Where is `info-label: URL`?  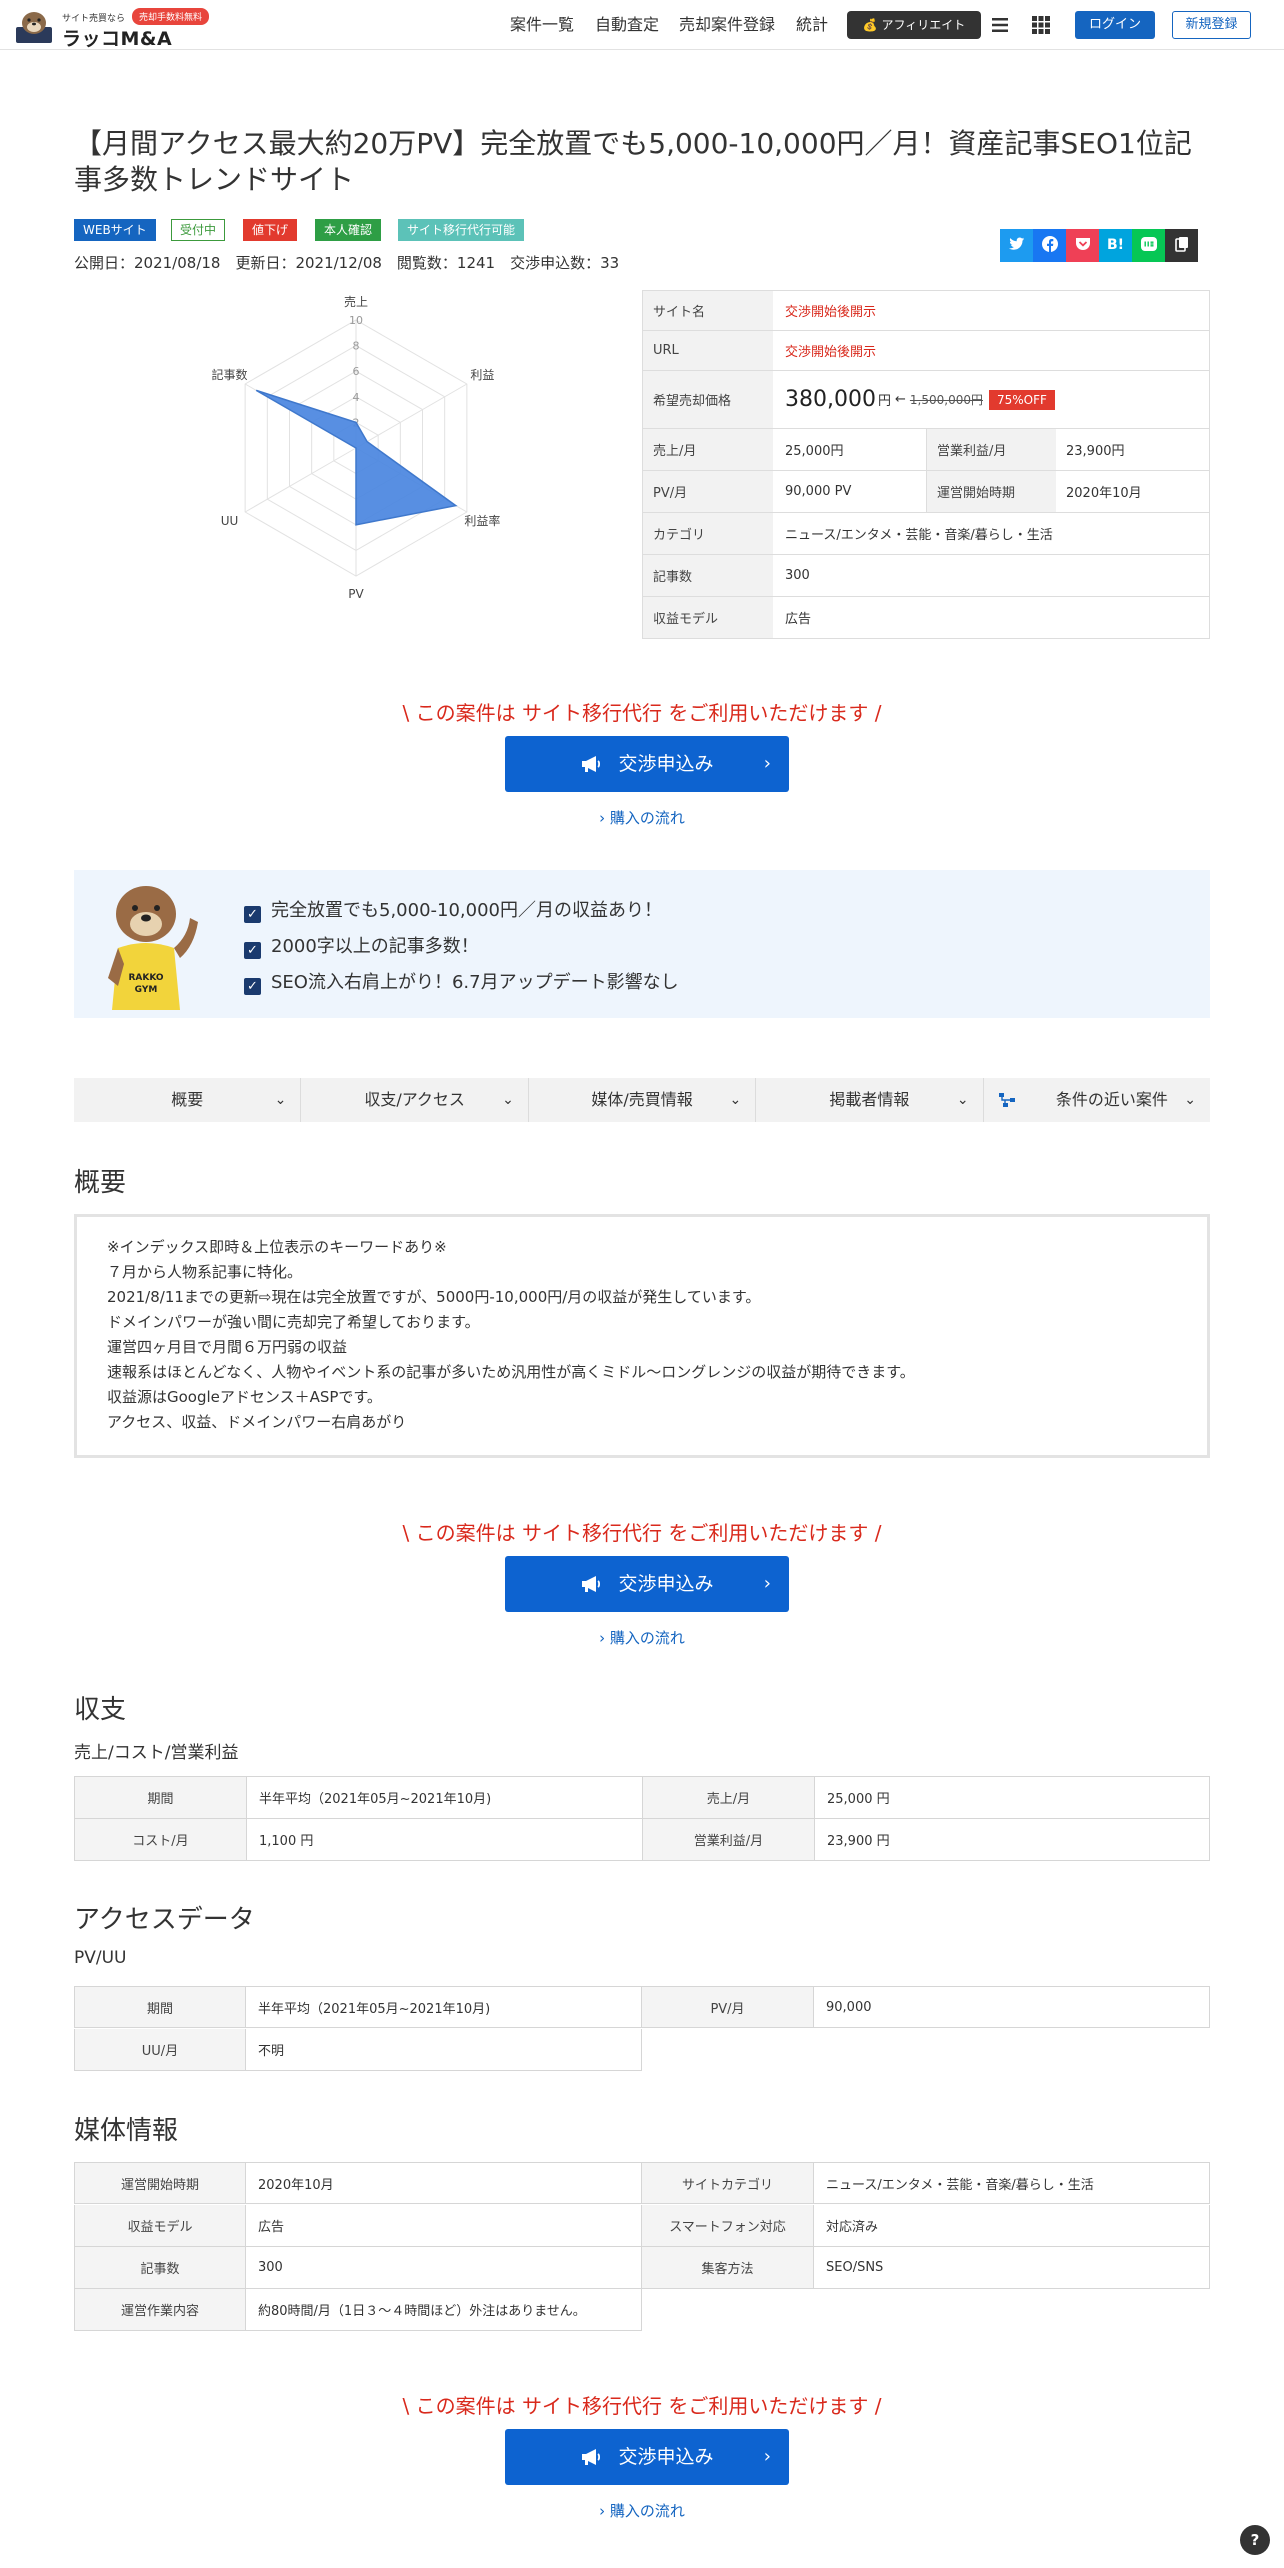
info-label: URL is located at coordinates (708, 350).